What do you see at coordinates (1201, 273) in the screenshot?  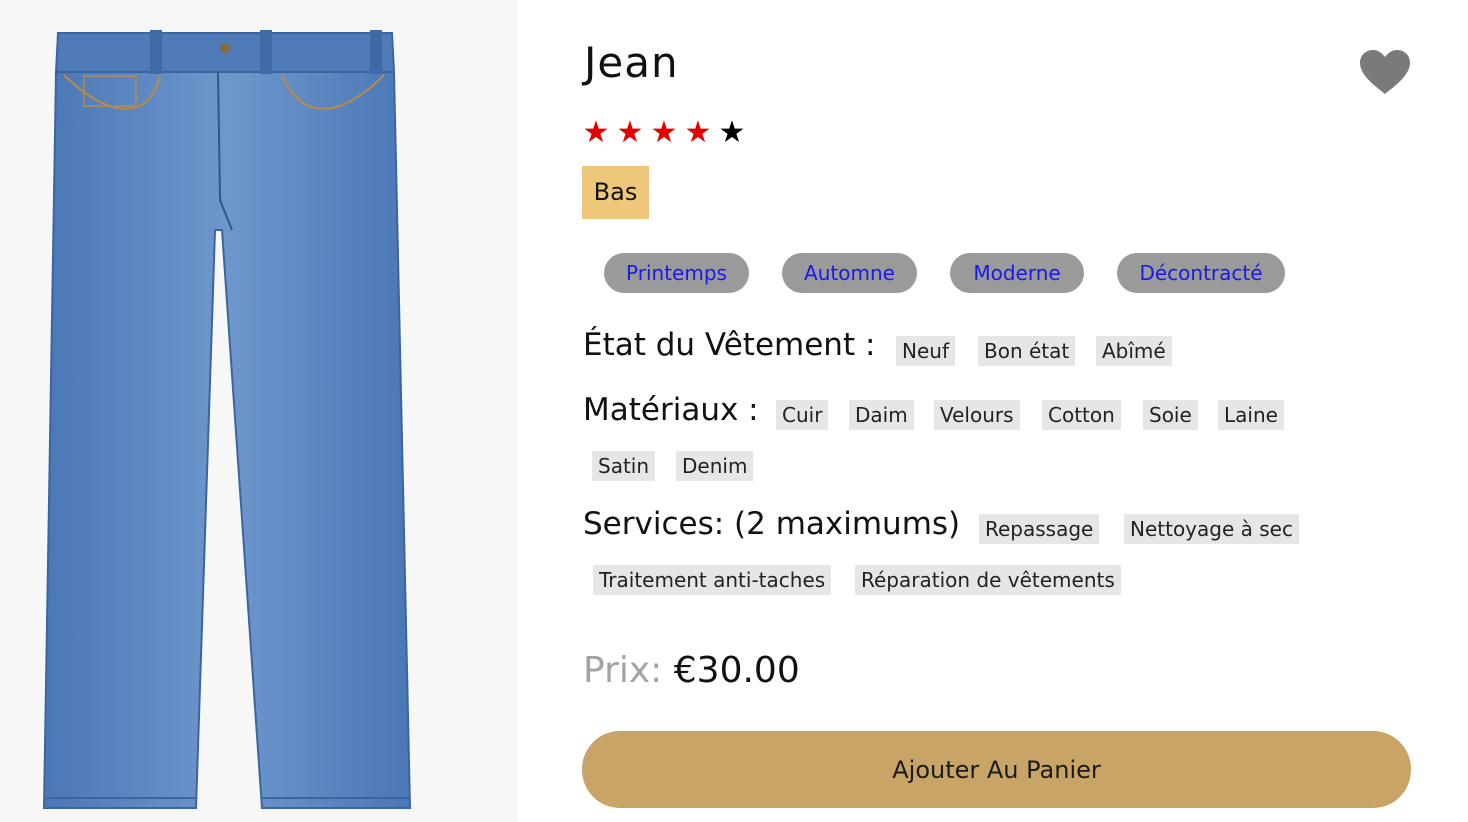 I see `tag-pill: Décontracté` at bounding box center [1201, 273].